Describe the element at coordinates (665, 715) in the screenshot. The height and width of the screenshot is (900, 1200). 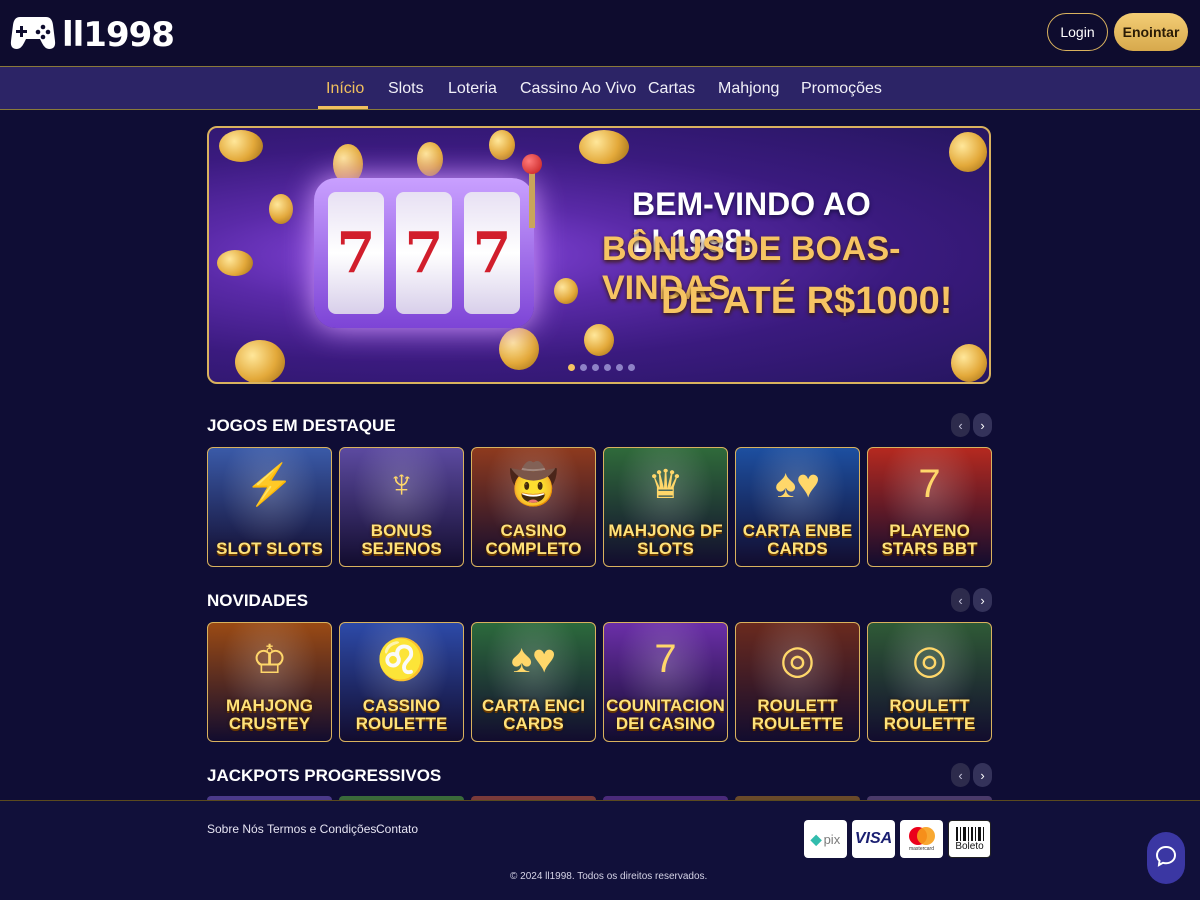
I see `game-tile-title: COUNITACION DEI CASINO` at that location.